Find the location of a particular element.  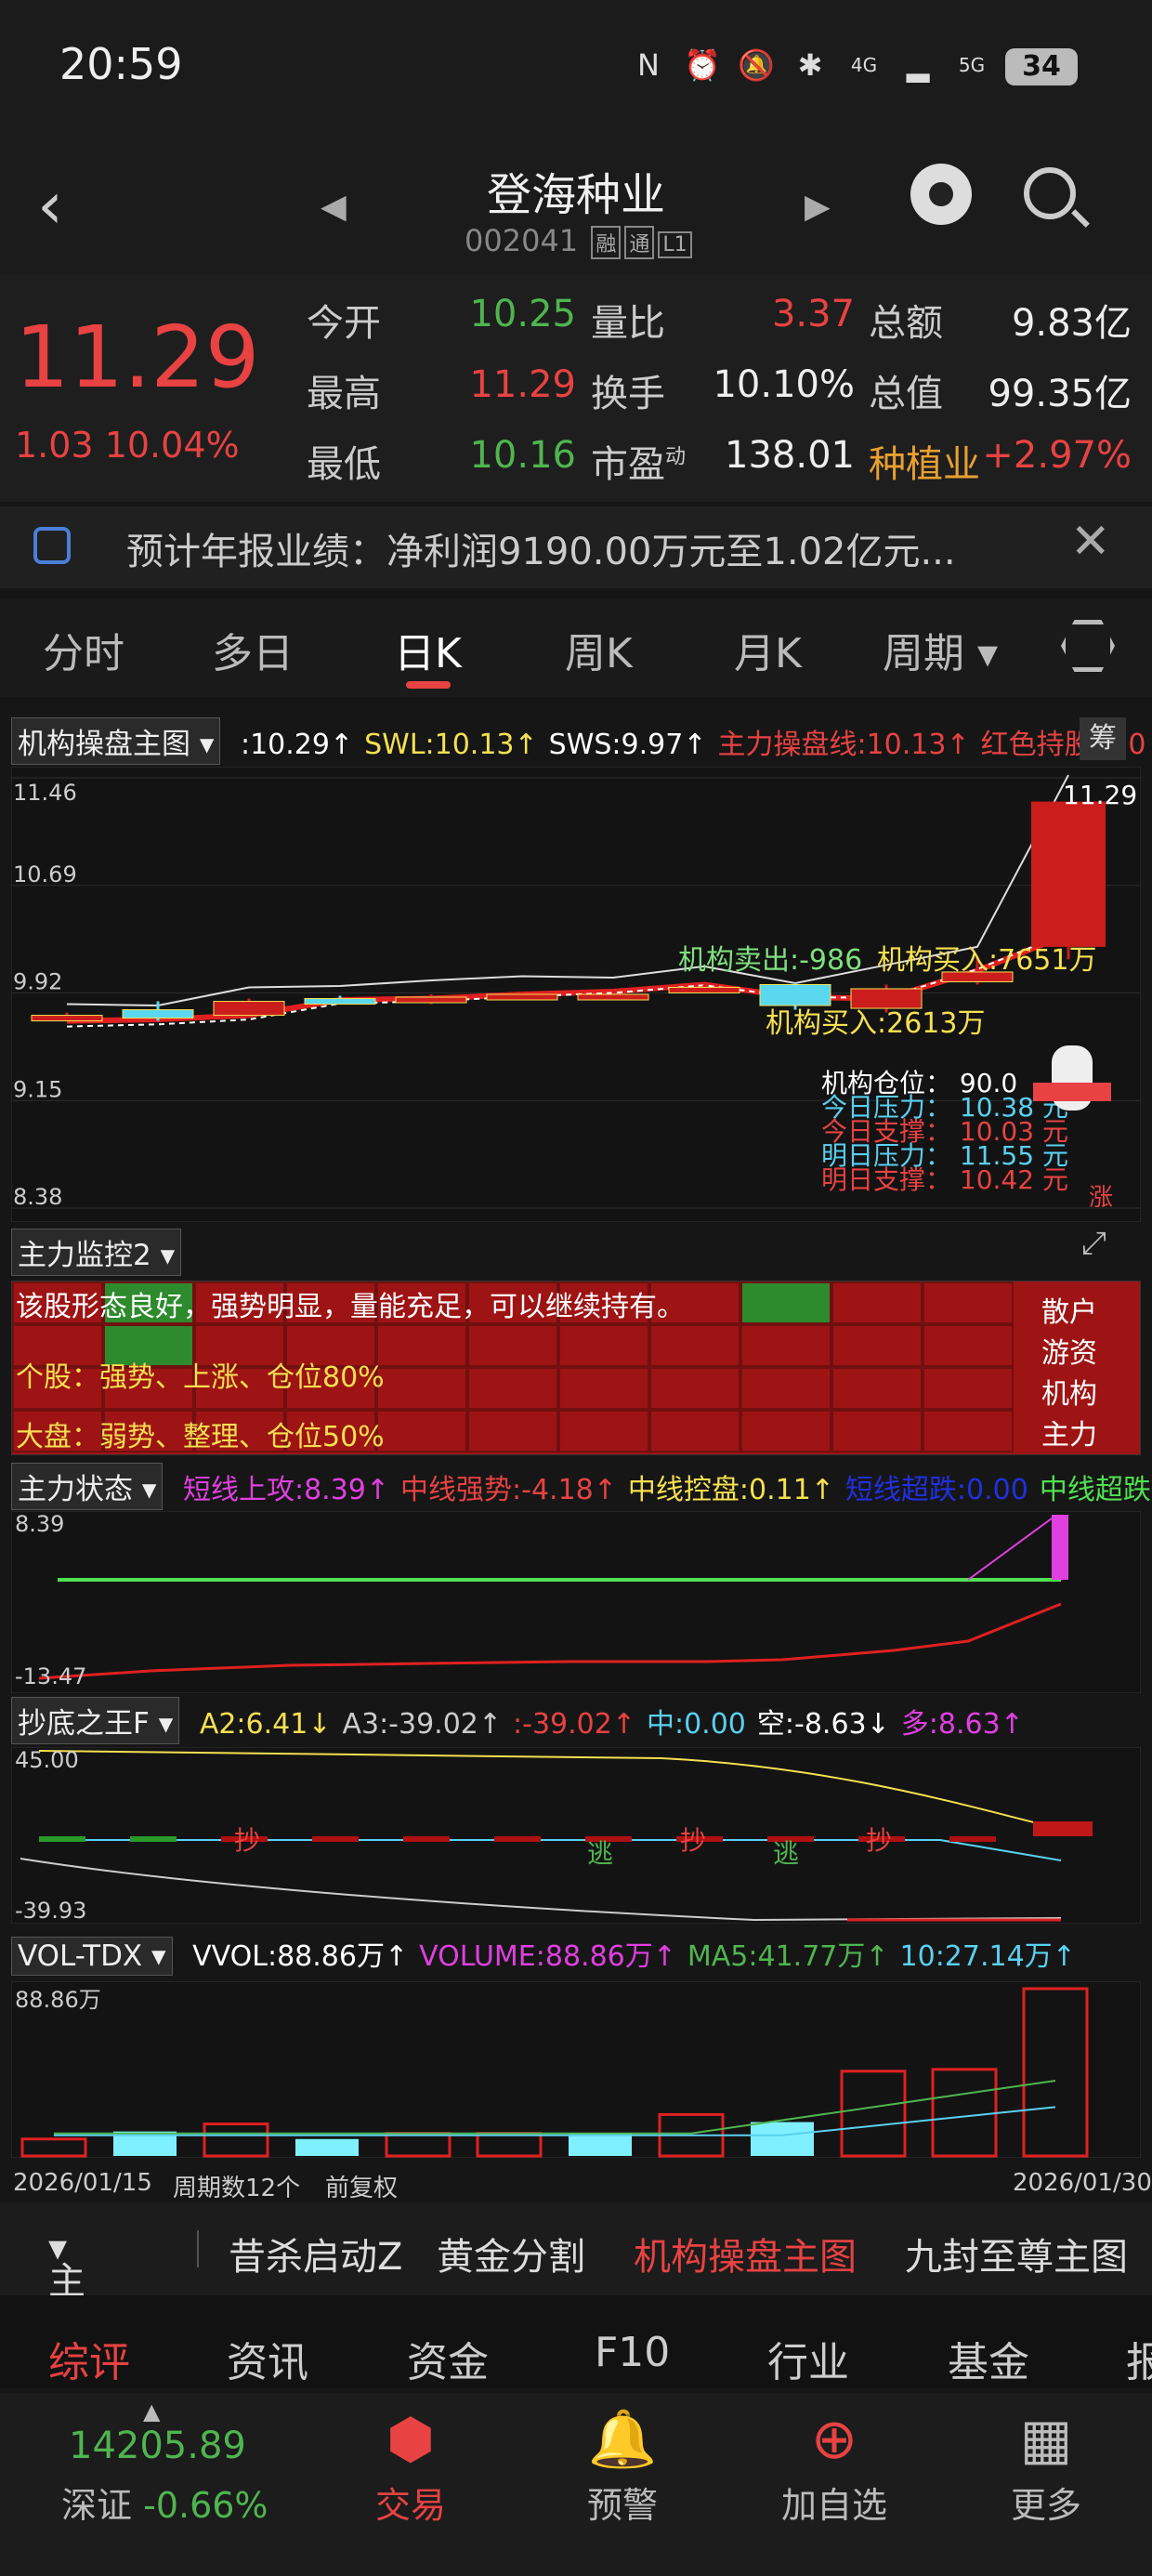

adjust-mode: 前复权 is located at coordinates (361, 2186).